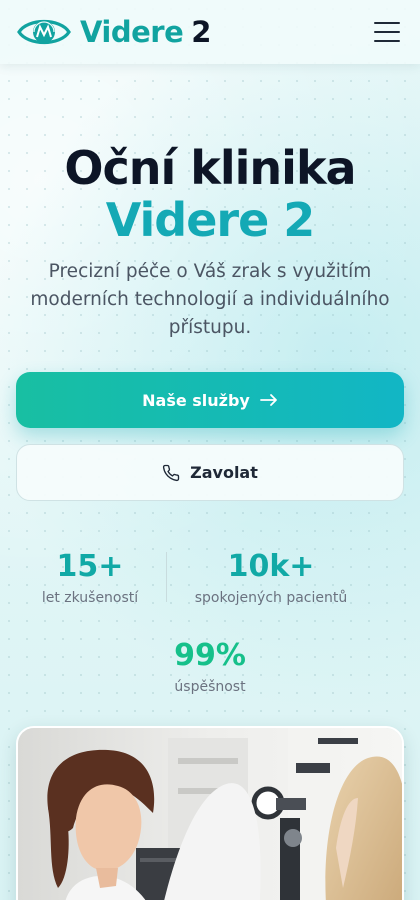  Describe the element at coordinates (387, 32) in the screenshot. I see `hamburger-menu-icon` at that location.